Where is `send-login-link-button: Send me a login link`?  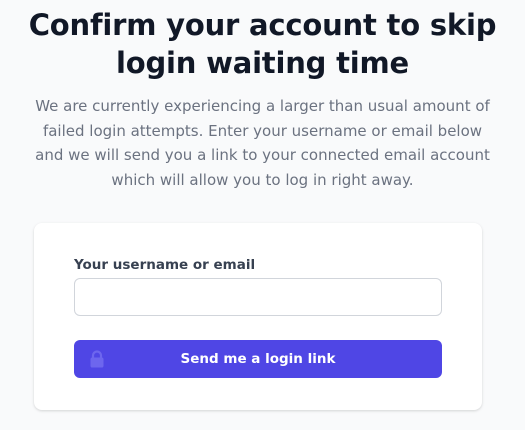
send-login-link-button: Send me a login link is located at coordinates (258, 359).